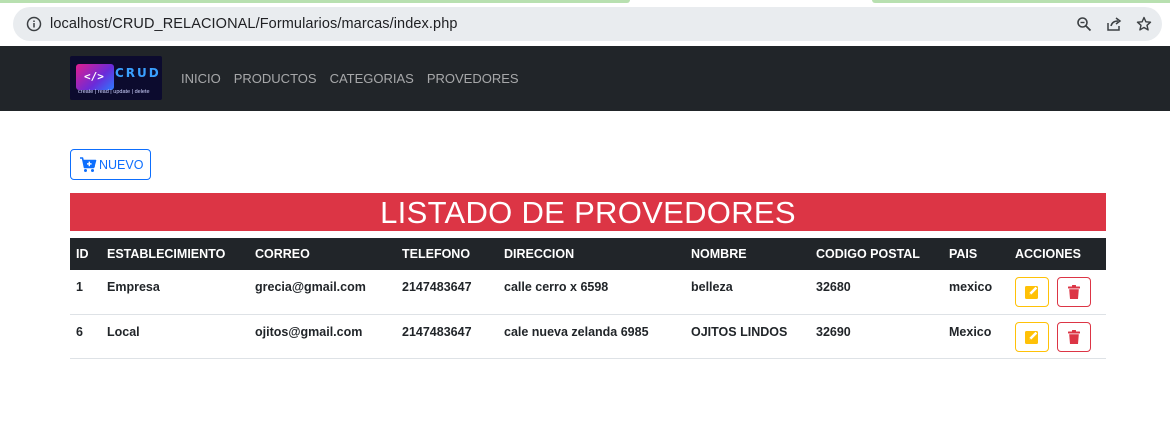 The height and width of the screenshot is (424, 1170). Describe the element at coordinates (473, 78) in the screenshot. I see `nav-link-provedores: PROVEDORES` at that location.